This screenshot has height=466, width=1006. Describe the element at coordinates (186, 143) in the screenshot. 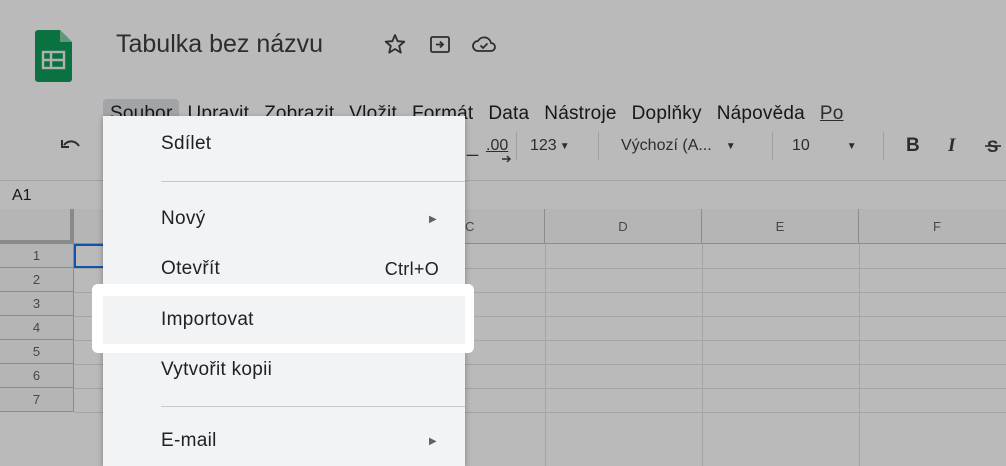

I see `share-label: Sdílet` at that location.